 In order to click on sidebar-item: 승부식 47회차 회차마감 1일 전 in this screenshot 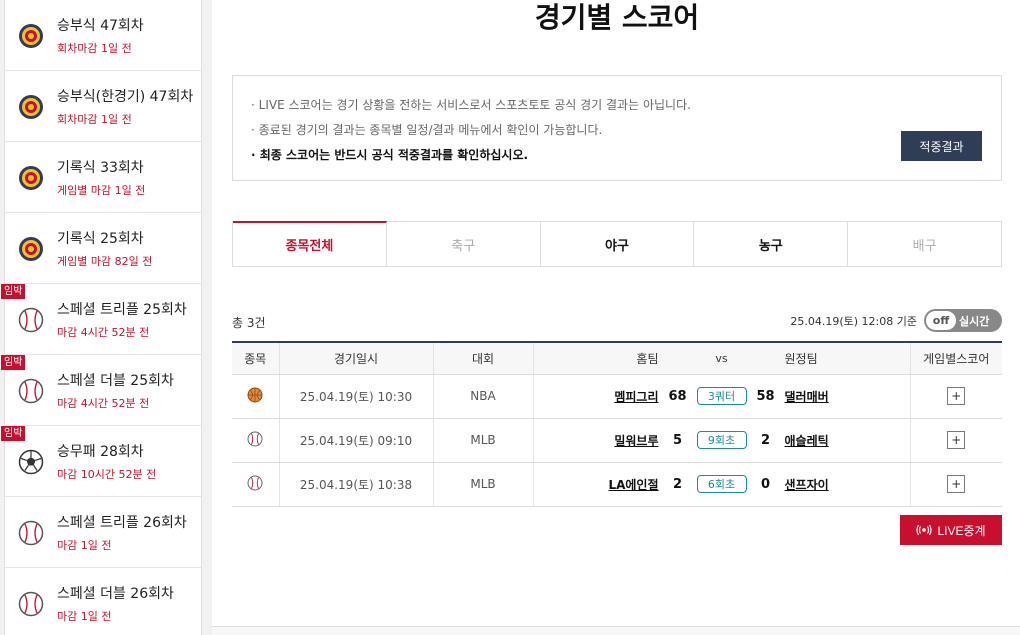, I will do `click(103, 35)`.